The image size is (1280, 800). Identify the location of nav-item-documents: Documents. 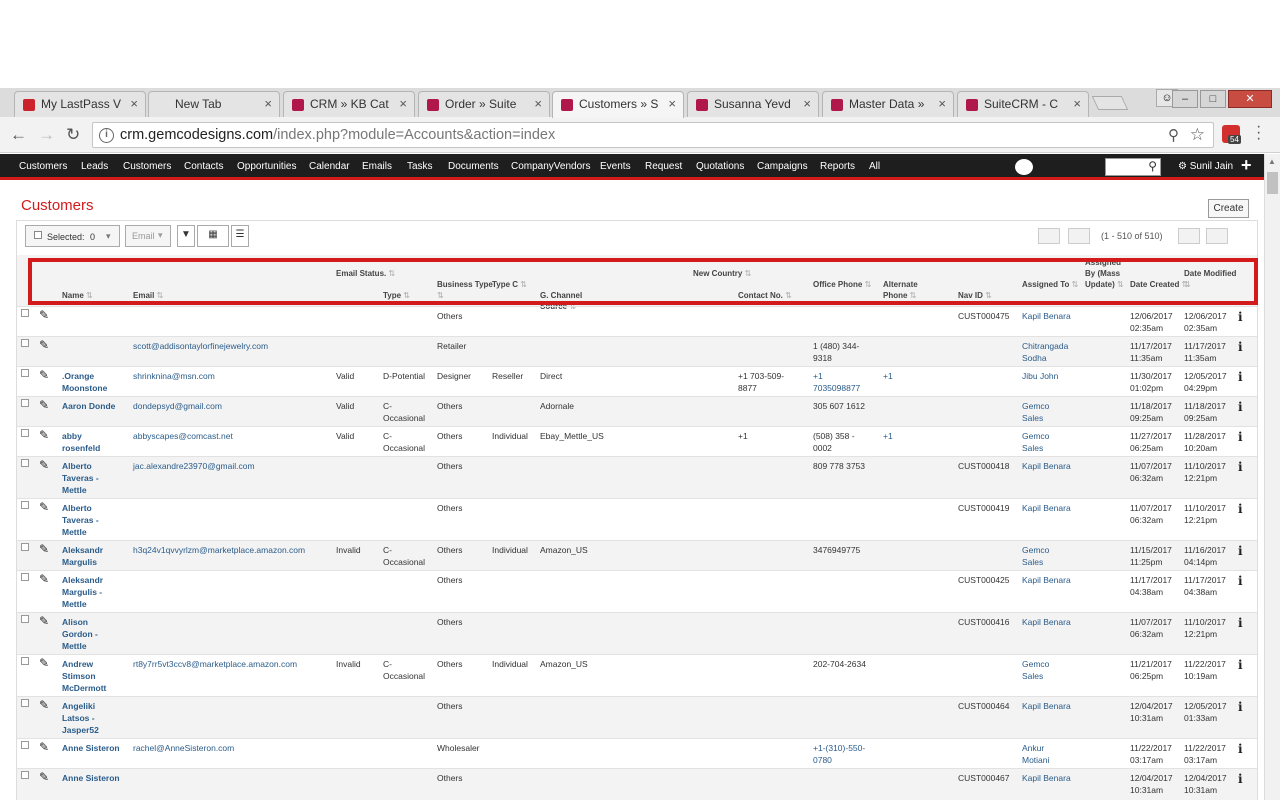
(473, 166).